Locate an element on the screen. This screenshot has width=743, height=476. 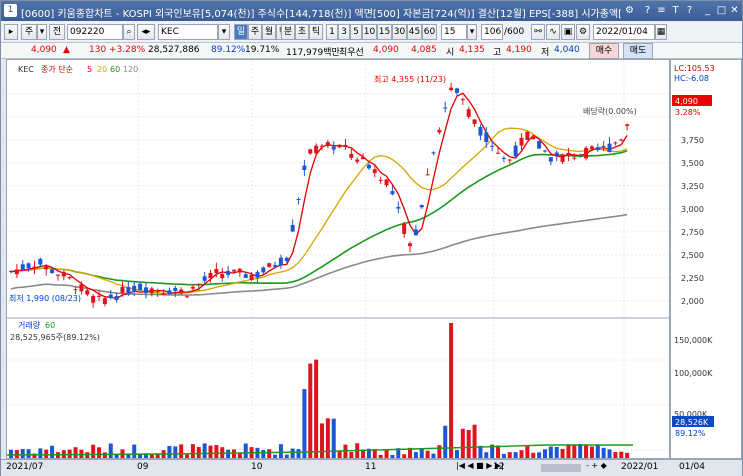
period-minute: 분 is located at coordinates (288, 32).